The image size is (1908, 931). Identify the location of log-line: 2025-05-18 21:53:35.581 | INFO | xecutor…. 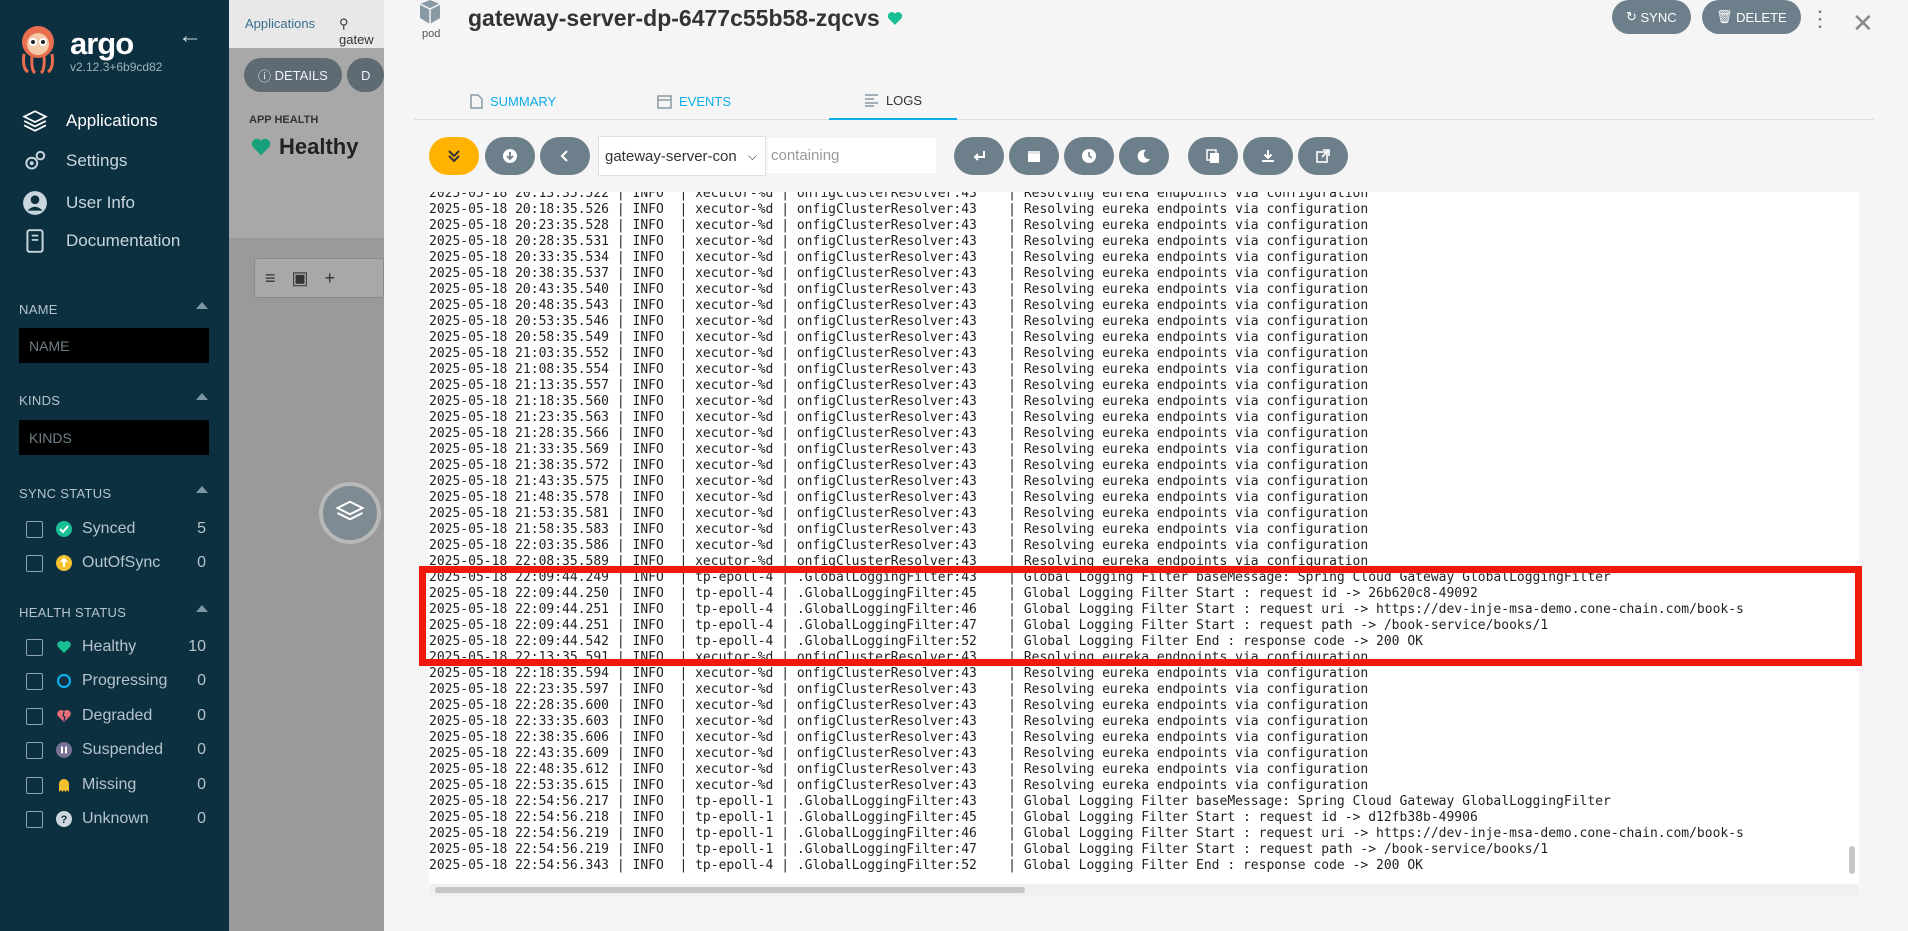
(899, 513).